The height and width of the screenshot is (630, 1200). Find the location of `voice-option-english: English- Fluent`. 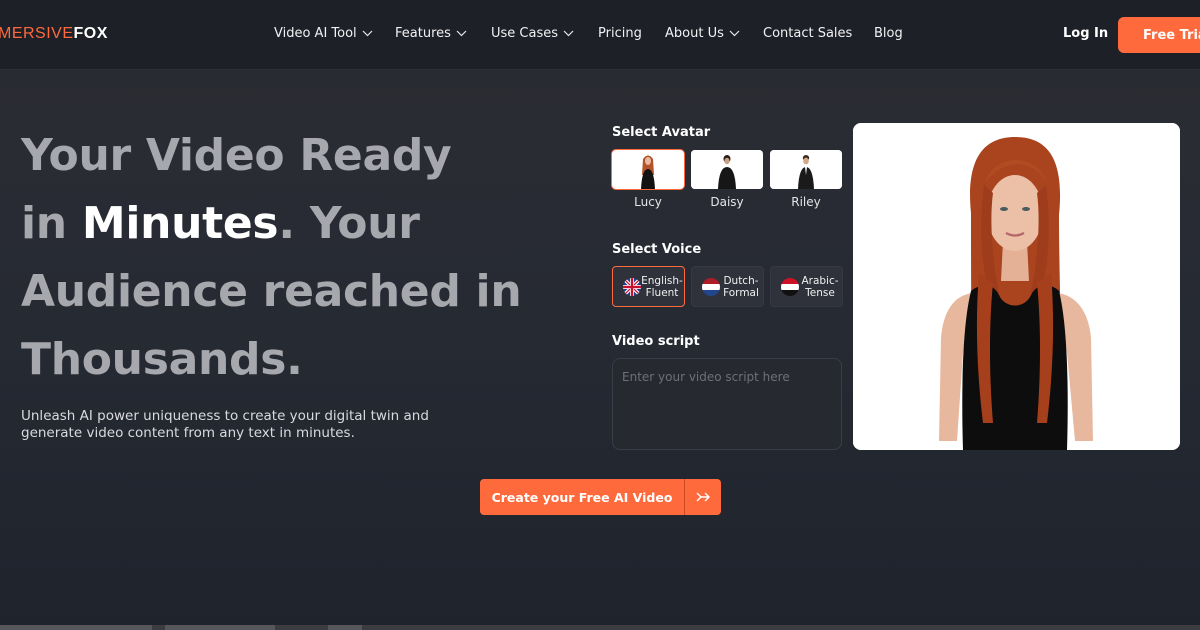

voice-option-english: English- Fluent is located at coordinates (648, 286).